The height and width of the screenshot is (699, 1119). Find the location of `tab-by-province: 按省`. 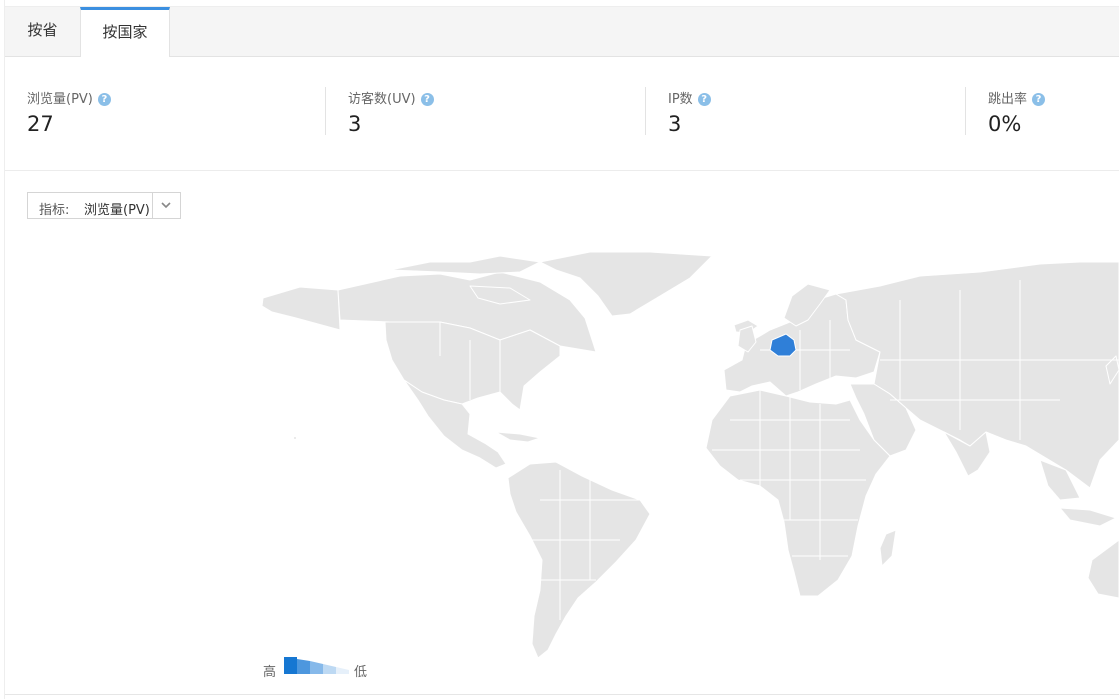

tab-by-province: 按省 is located at coordinates (42, 31).